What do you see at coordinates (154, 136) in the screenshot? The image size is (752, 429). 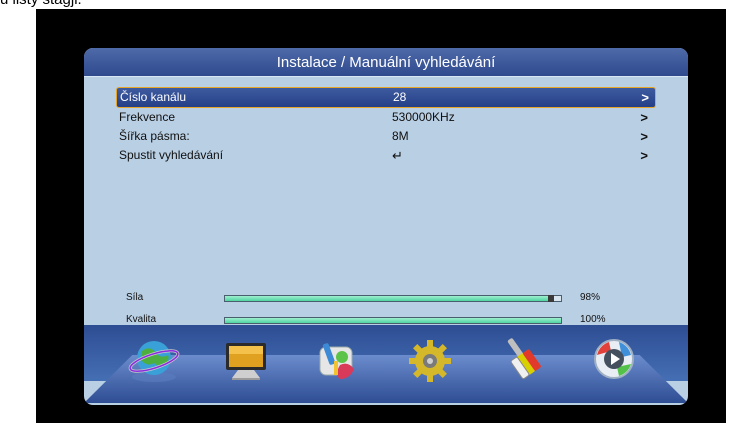 I see `row-label: Šířka pásma:` at bounding box center [154, 136].